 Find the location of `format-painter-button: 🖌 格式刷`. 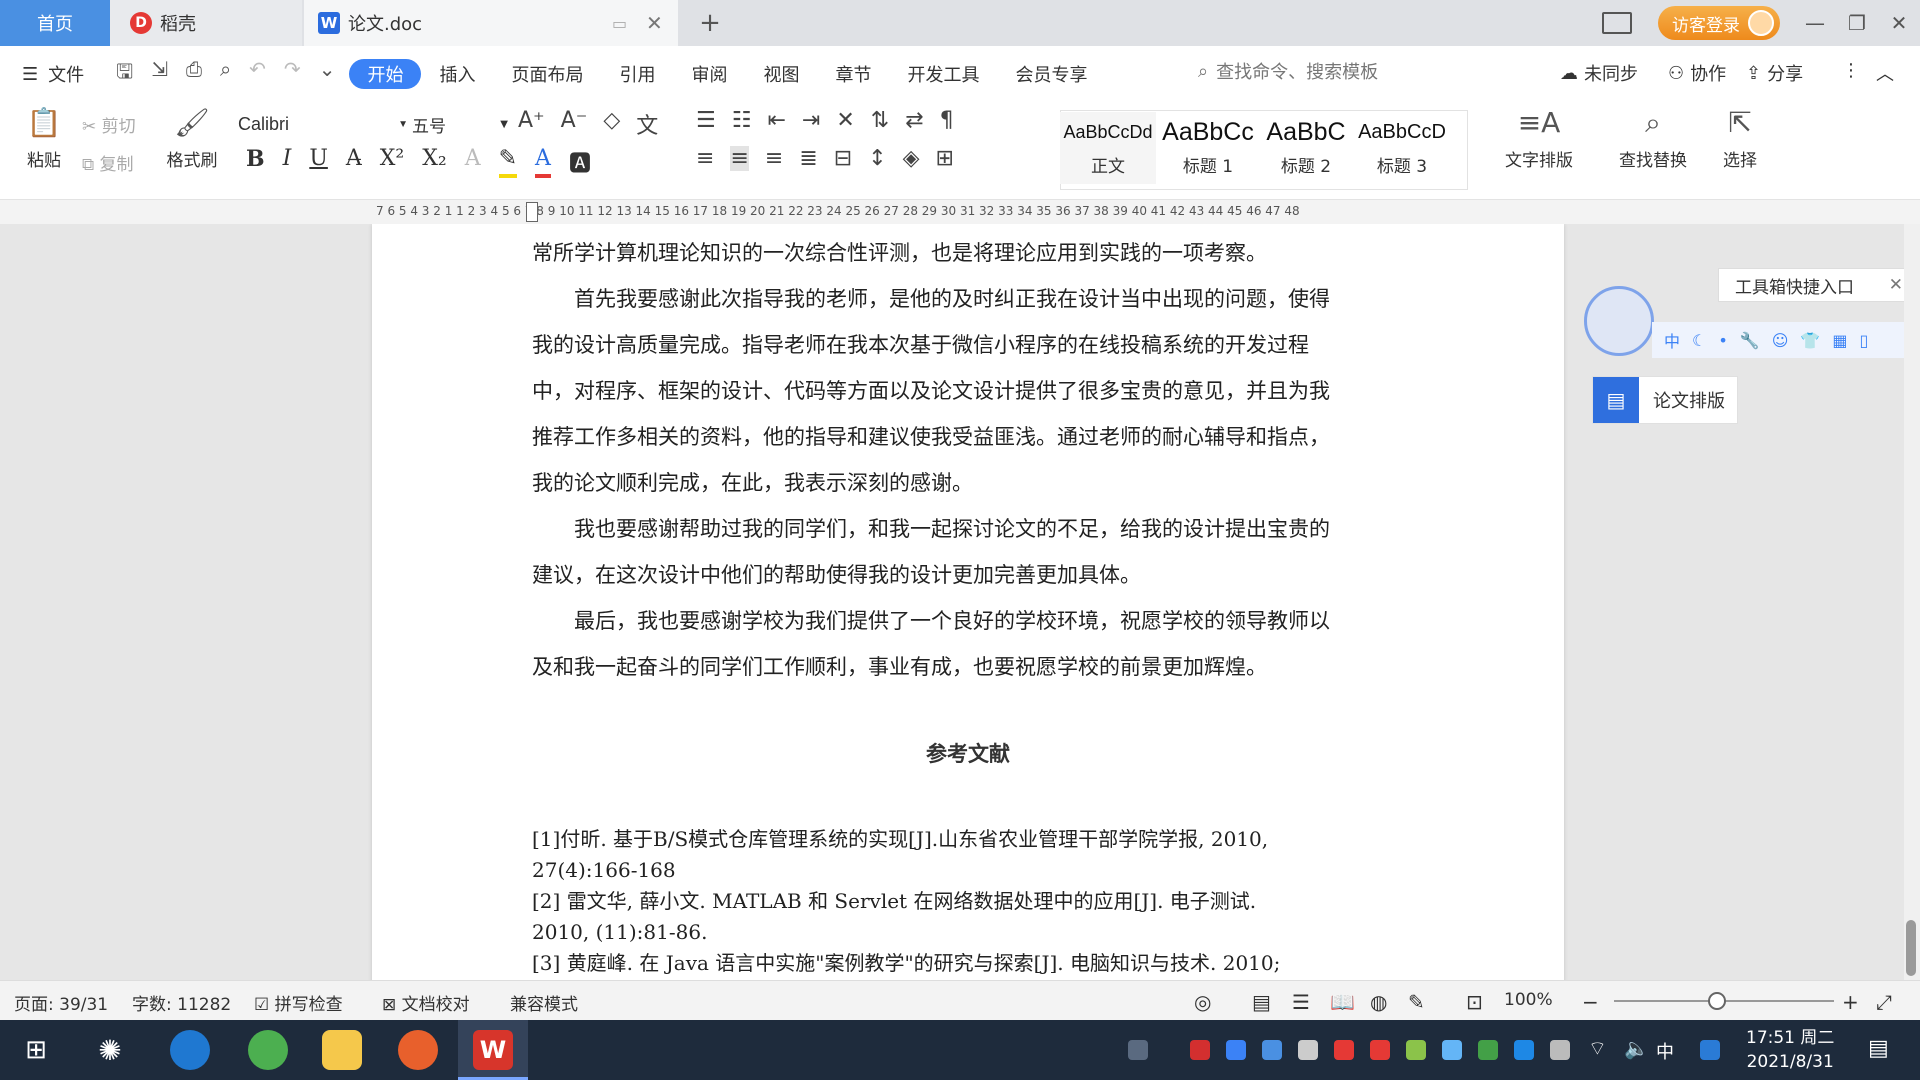

format-painter-button: 🖌 格式刷 is located at coordinates (192, 138).